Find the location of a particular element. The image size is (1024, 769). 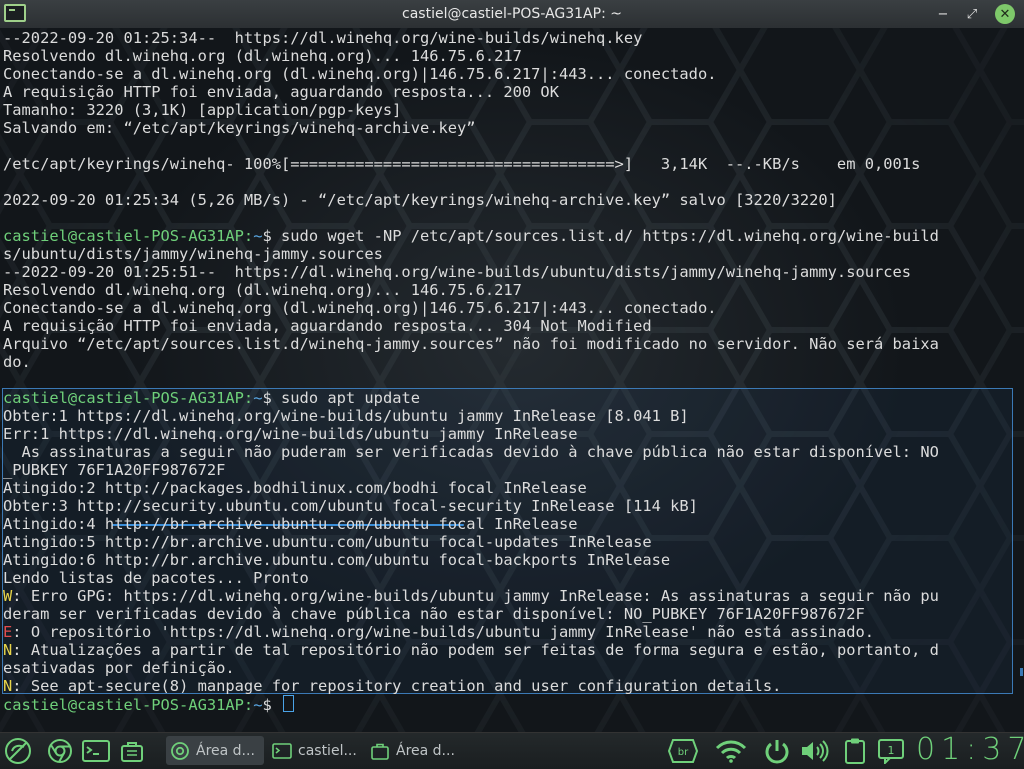

clipboard-icon is located at coordinates (855, 751).